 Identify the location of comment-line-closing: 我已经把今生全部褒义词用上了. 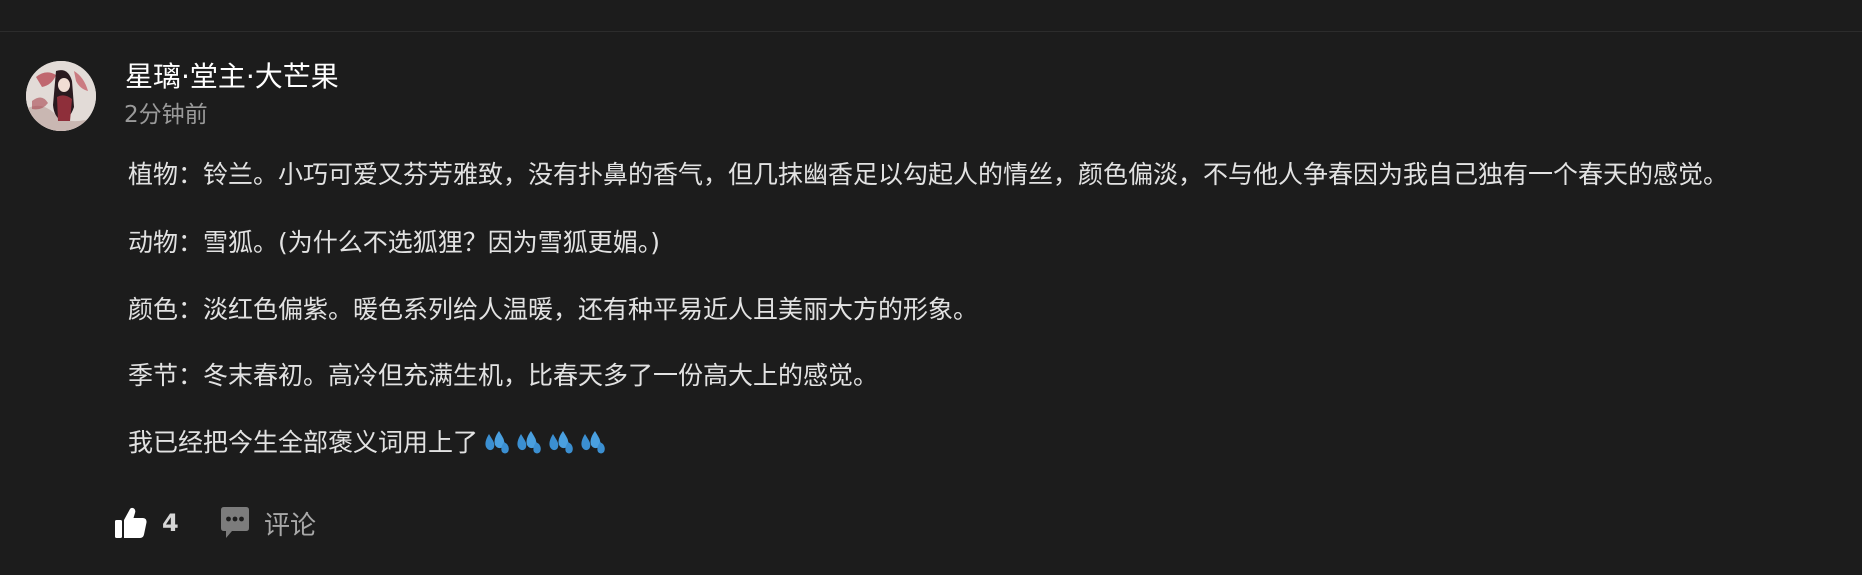
(368, 443).